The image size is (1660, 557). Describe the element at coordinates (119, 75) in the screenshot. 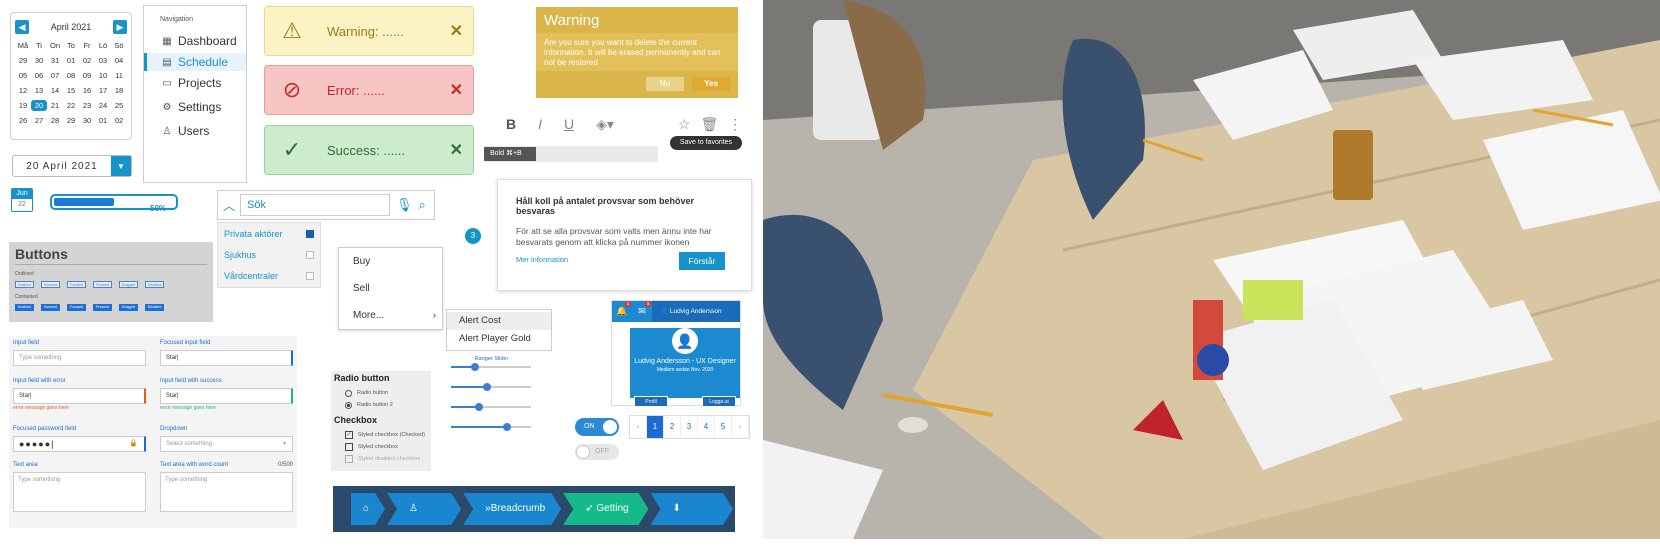

I see `calendar-day: 11` at that location.